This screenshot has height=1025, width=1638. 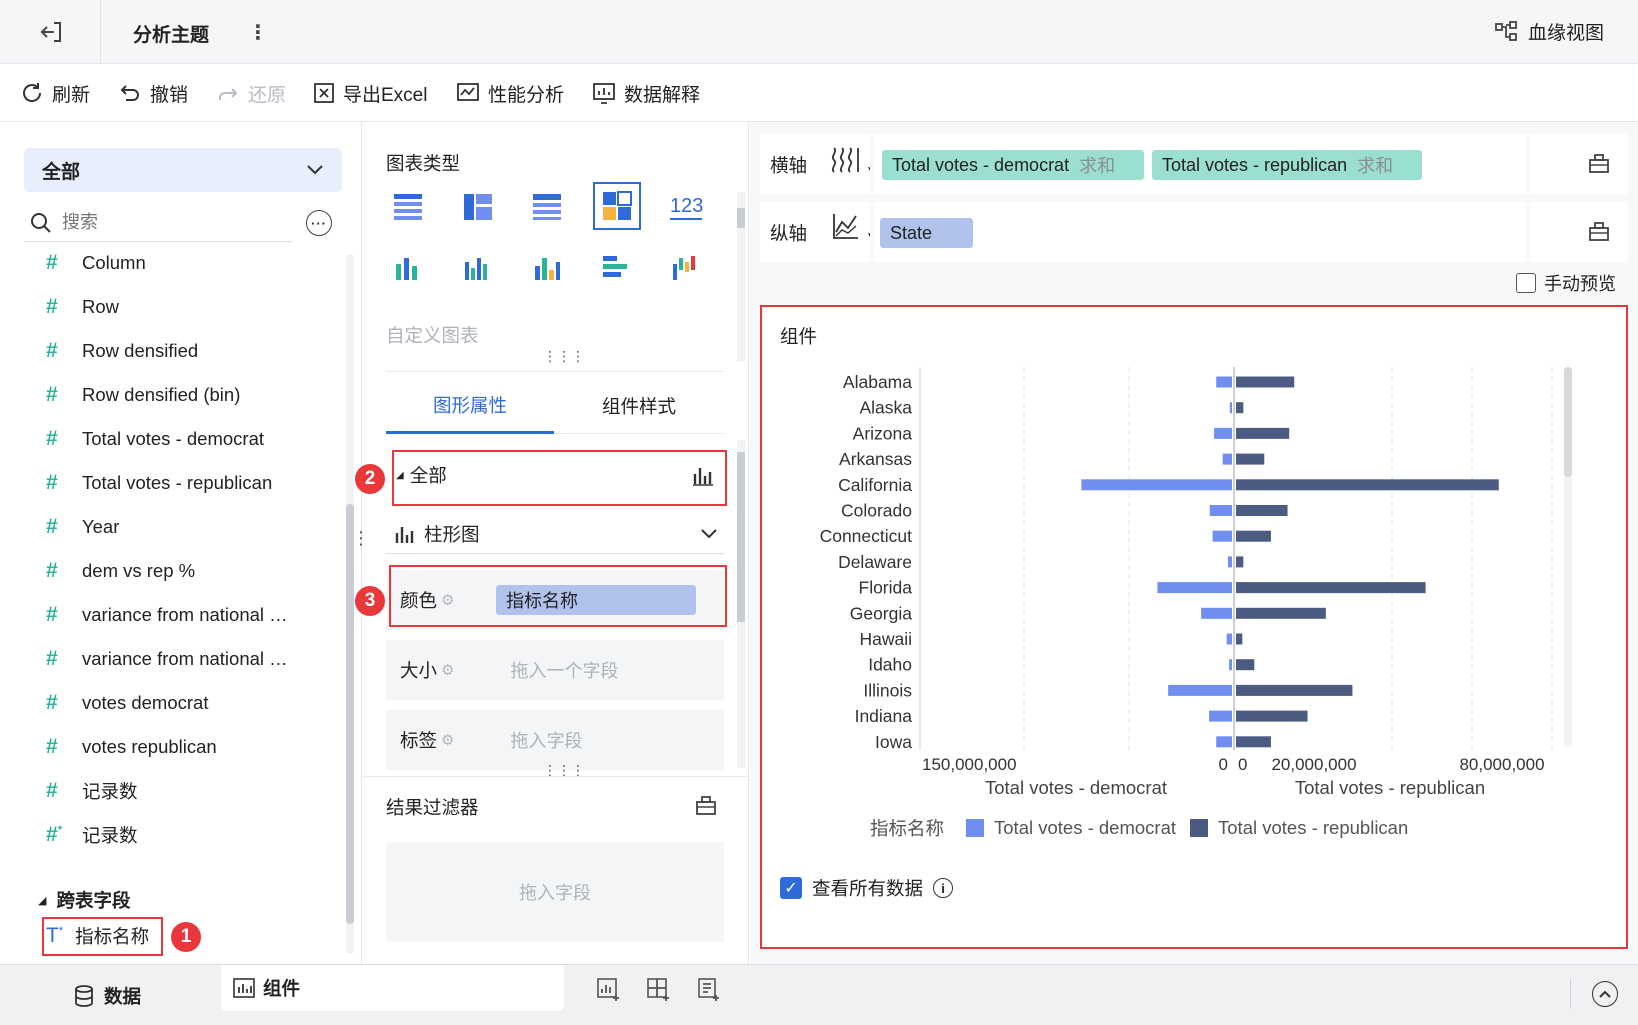 I want to click on size-slot: 大小 ⚙ 拖入一个字段, so click(x=555, y=670).